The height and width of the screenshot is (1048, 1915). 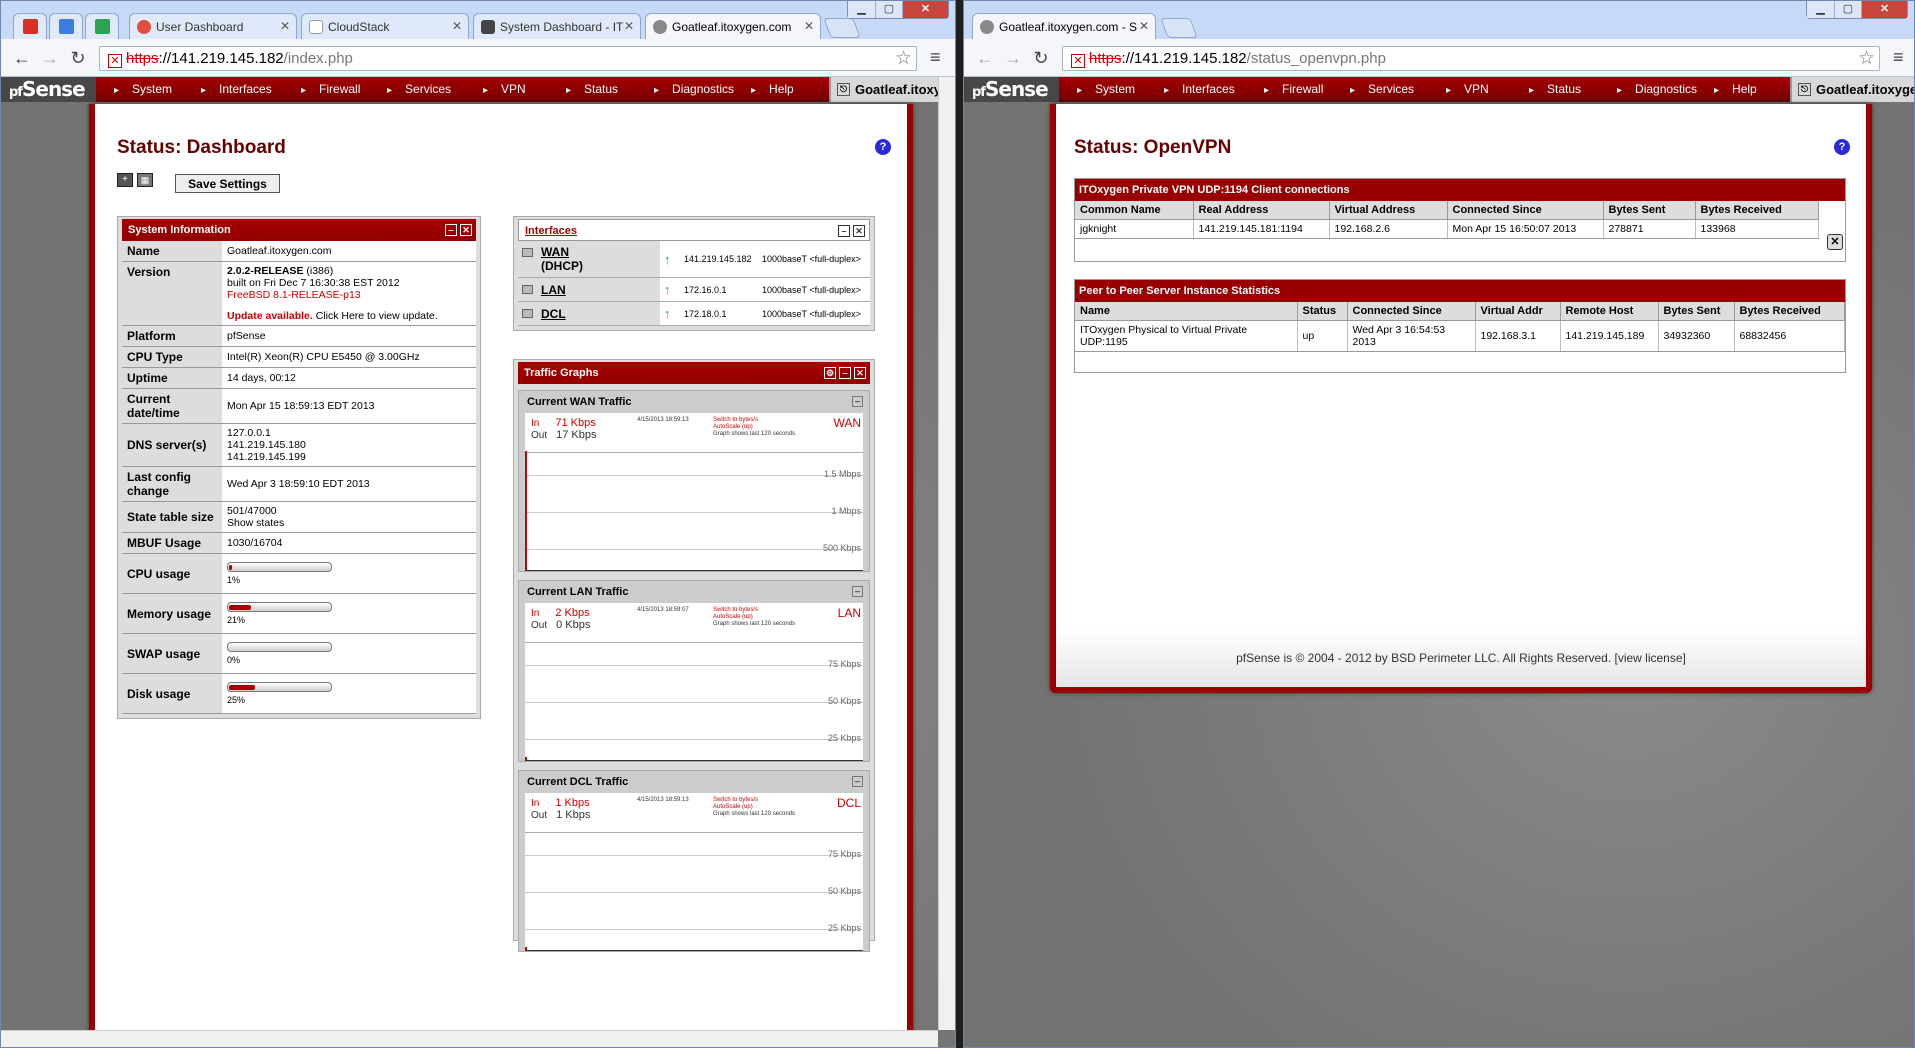 What do you see at coordinates (200, 27) in the screenshot?
I see `tab-label: User Dashboard` at bounding box center [200, 27].